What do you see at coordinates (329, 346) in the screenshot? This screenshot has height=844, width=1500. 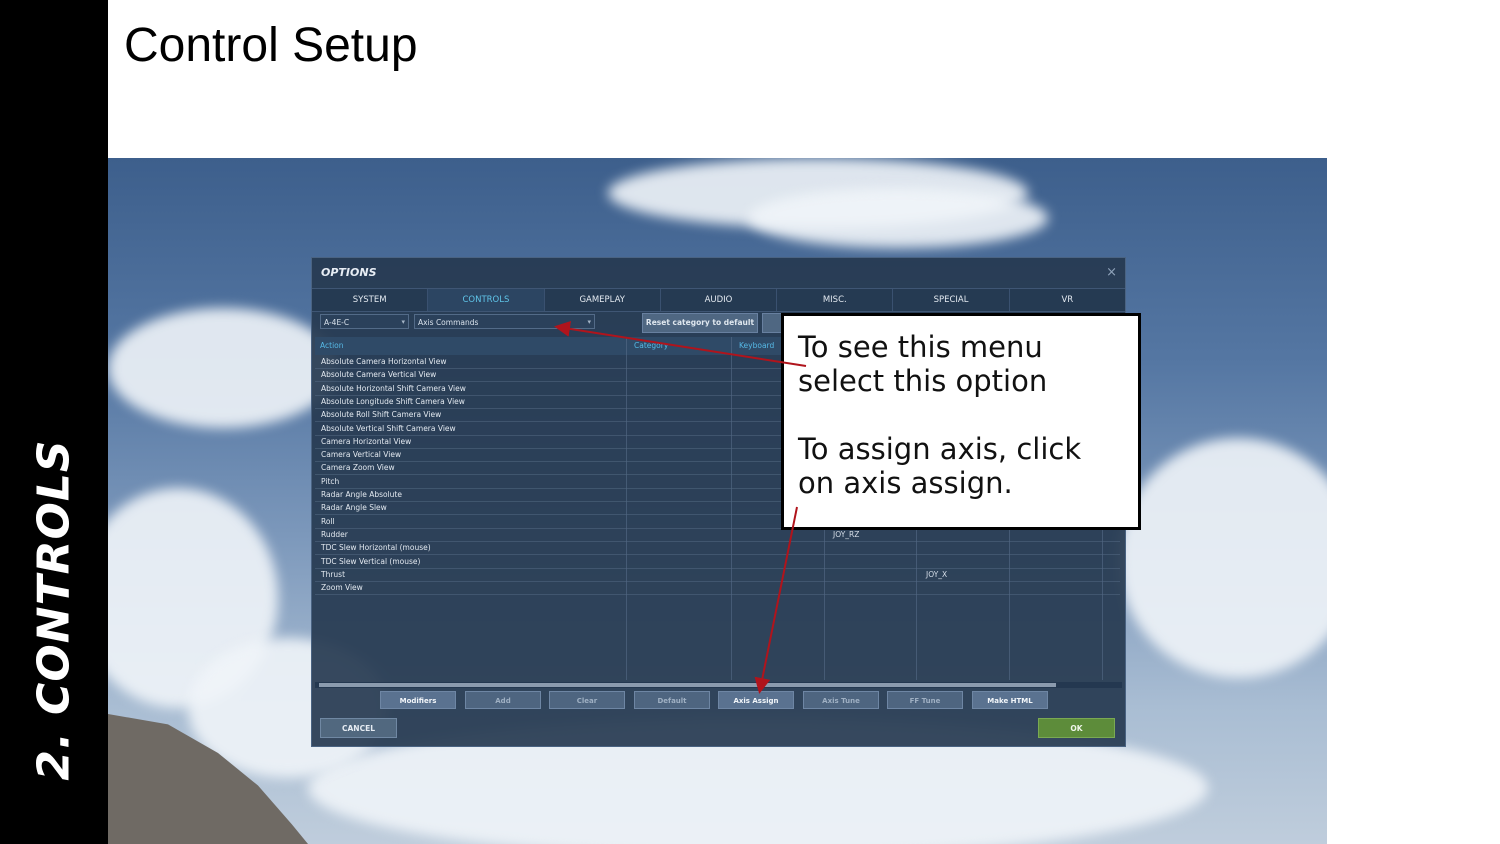 I see `column-action: Action` at bounding box center [329, 346].